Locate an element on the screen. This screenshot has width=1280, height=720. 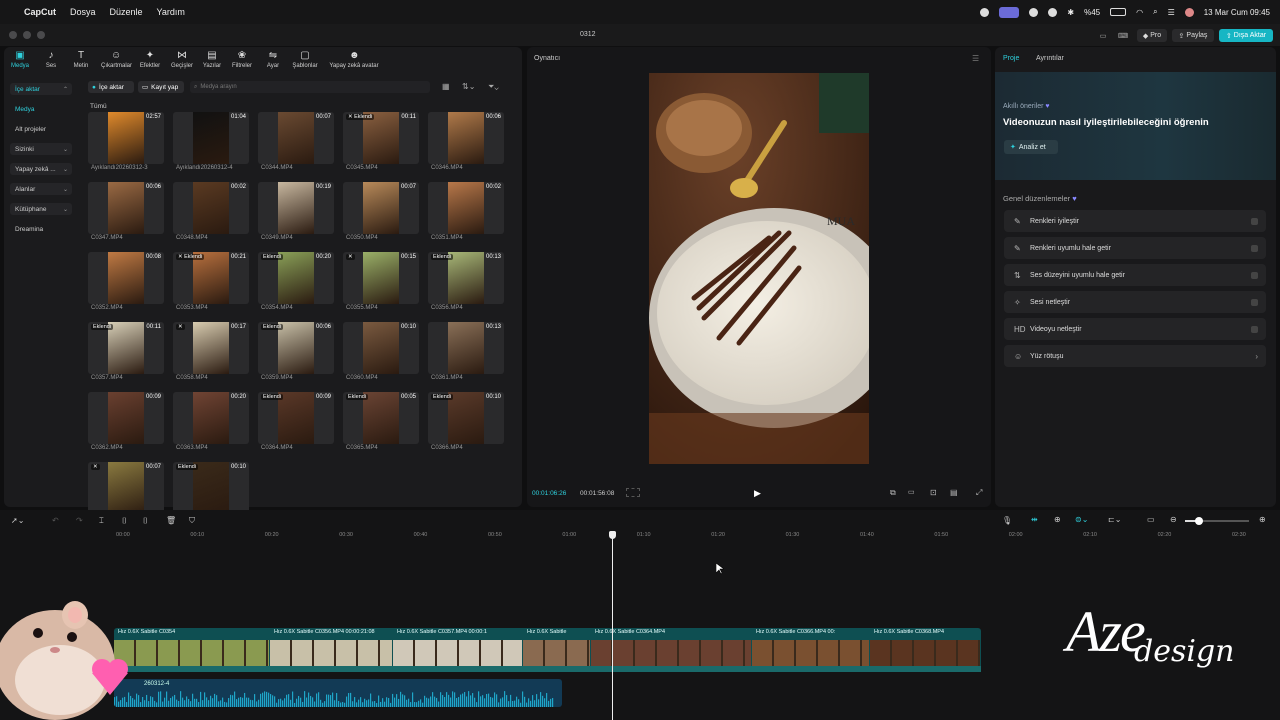
search-icon: ⌕ is located at coordinates (1155, 12).